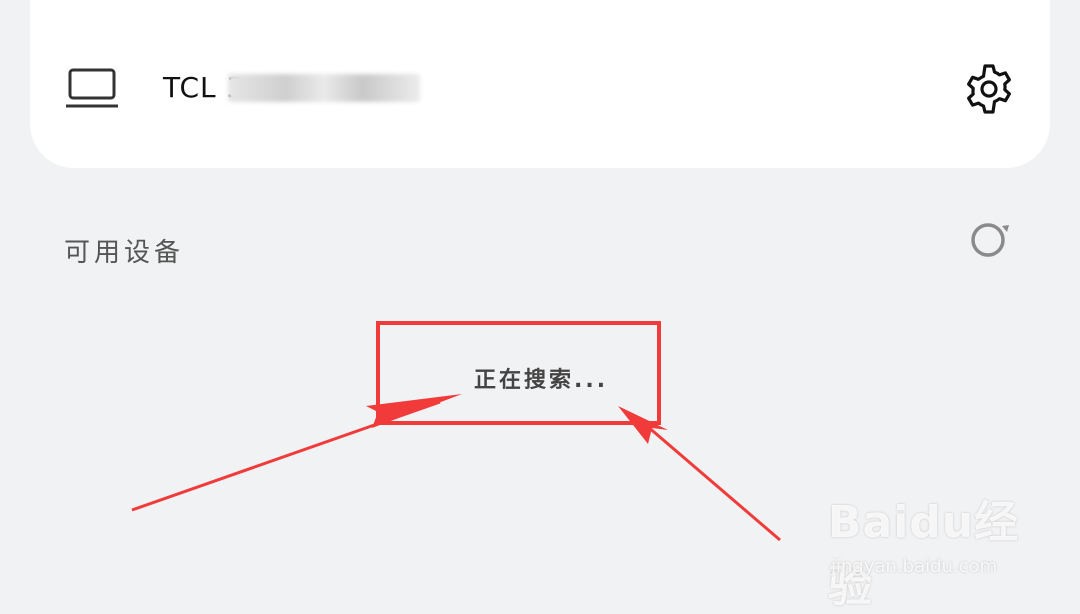 The width and height of the screenshot is (1080, 614). Describe the element at coordinates (924, 554) in the screenshot. I see `watermark-brand: Baidu经验` at that location.